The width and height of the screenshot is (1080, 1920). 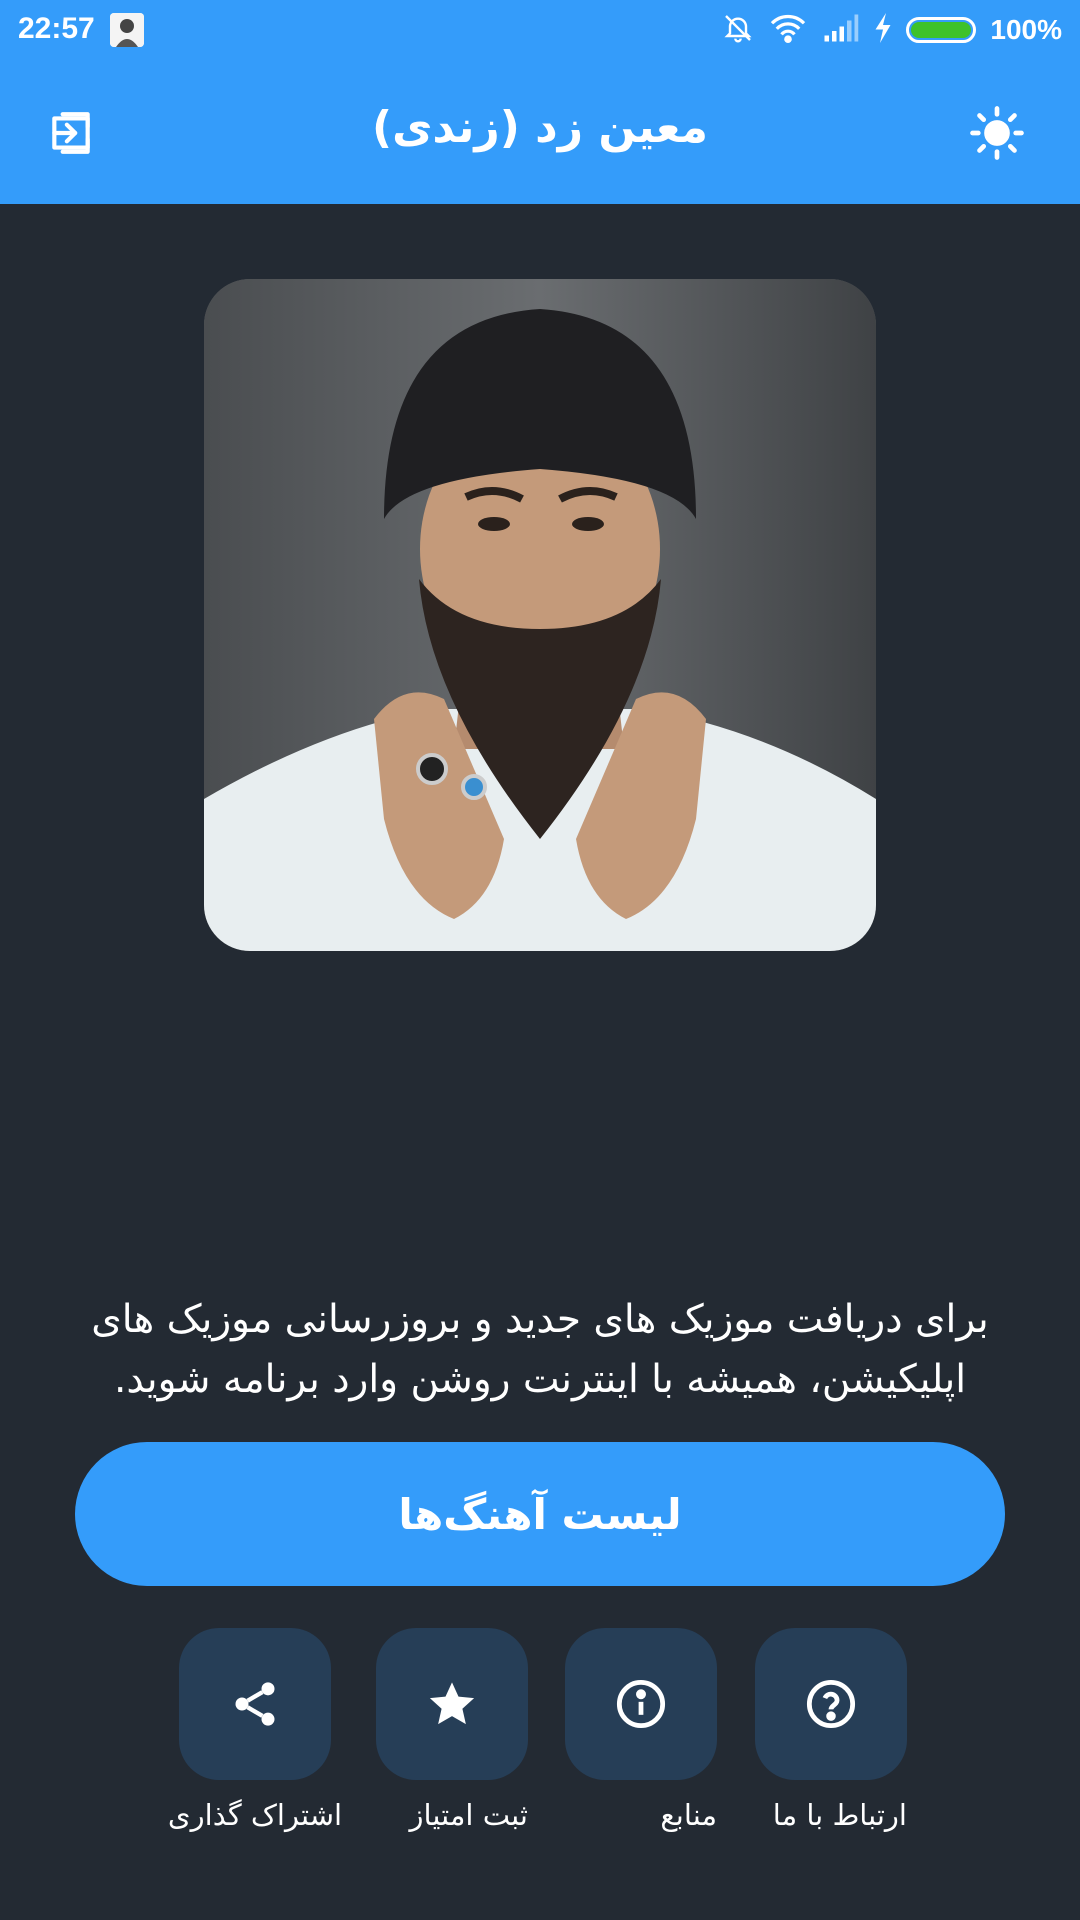 What do you see at coordinates (841, 30) in the screenshot?
I see `signal-icon` at bounding box center [841, 30].